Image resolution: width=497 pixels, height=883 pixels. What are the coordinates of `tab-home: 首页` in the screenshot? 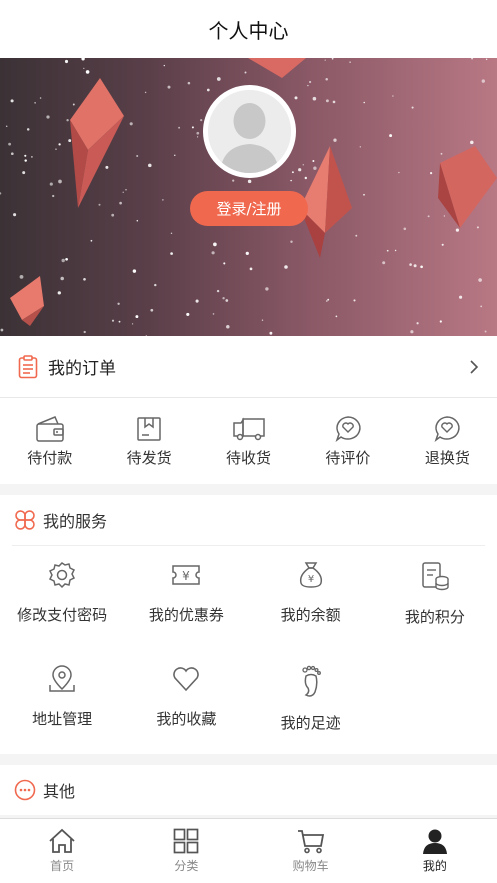 It's located at (62, 851).